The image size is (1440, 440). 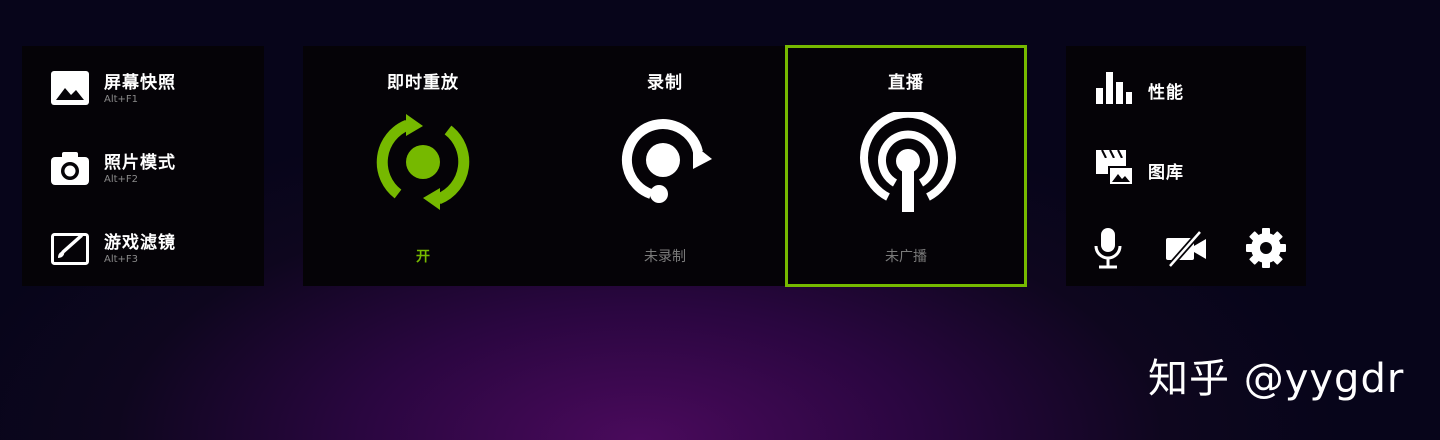 I want to click on broadcast-status: 未广播, so click(x=906, y=257).